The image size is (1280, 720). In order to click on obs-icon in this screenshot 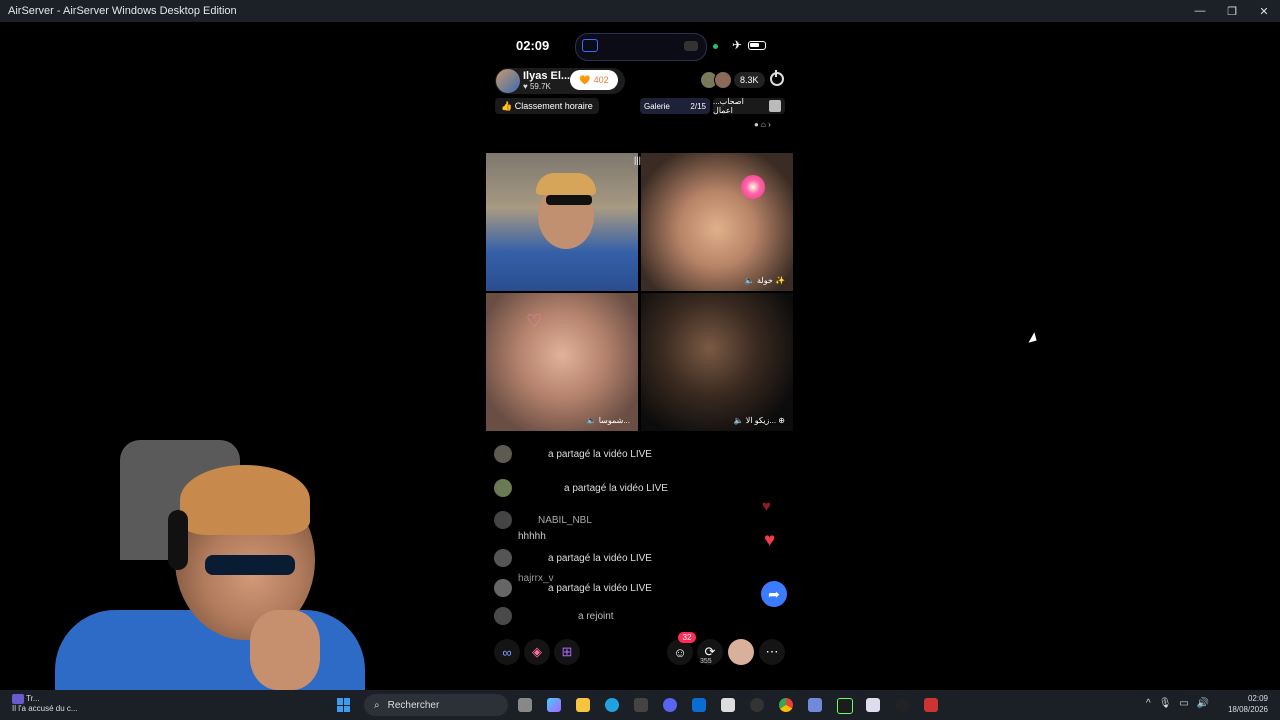, I will do `click(757, 705)`.